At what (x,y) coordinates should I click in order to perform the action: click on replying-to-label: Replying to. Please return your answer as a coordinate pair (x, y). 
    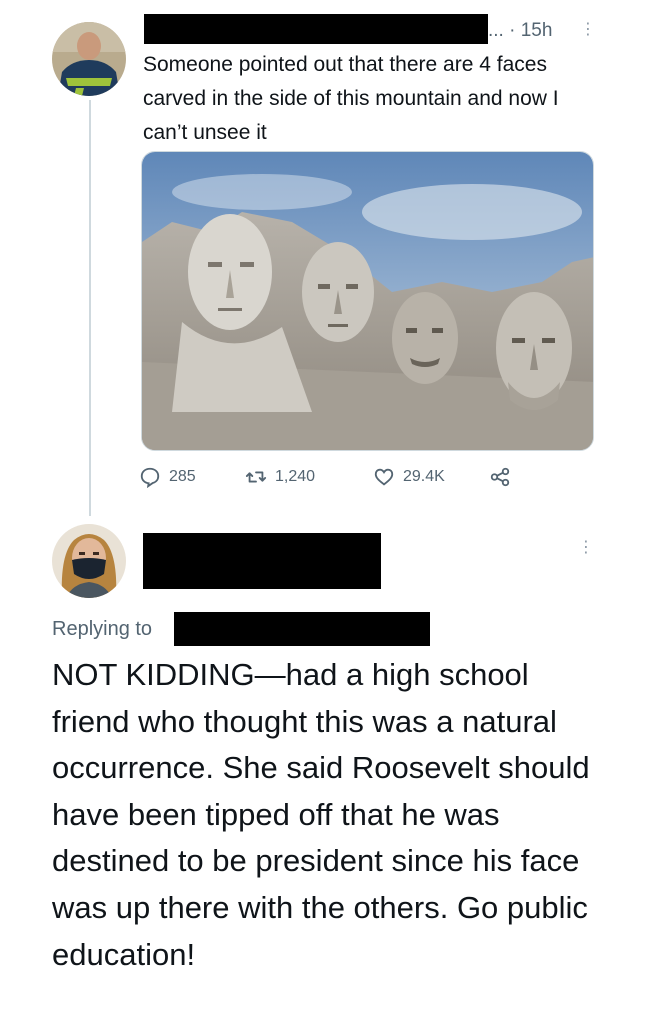
    Looking at the image, I should click on (102, 629).